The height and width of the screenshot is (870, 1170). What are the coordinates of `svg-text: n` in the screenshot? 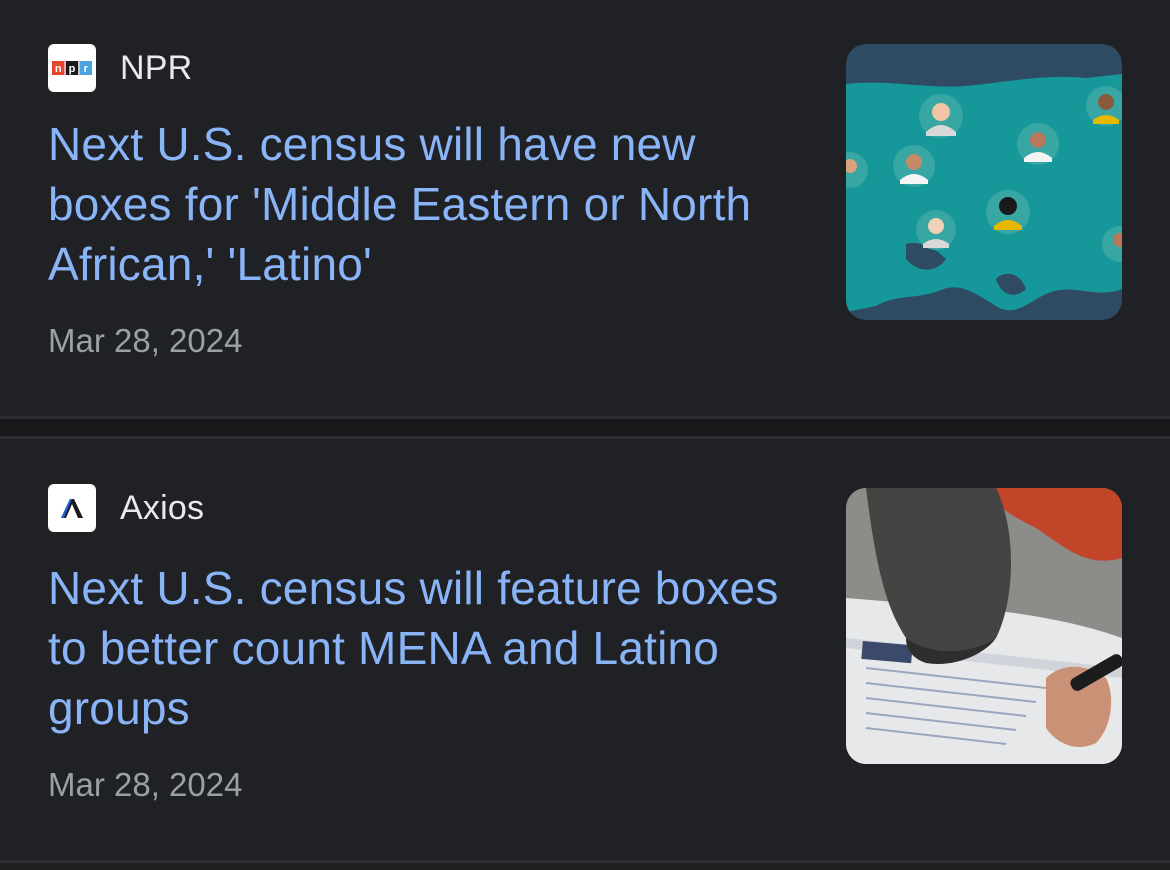 It's located at (58, 69).